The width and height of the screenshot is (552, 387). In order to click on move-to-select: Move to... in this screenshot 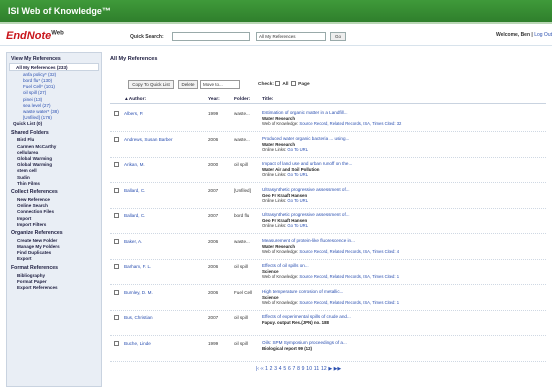, I will do `click(220, 84)`.